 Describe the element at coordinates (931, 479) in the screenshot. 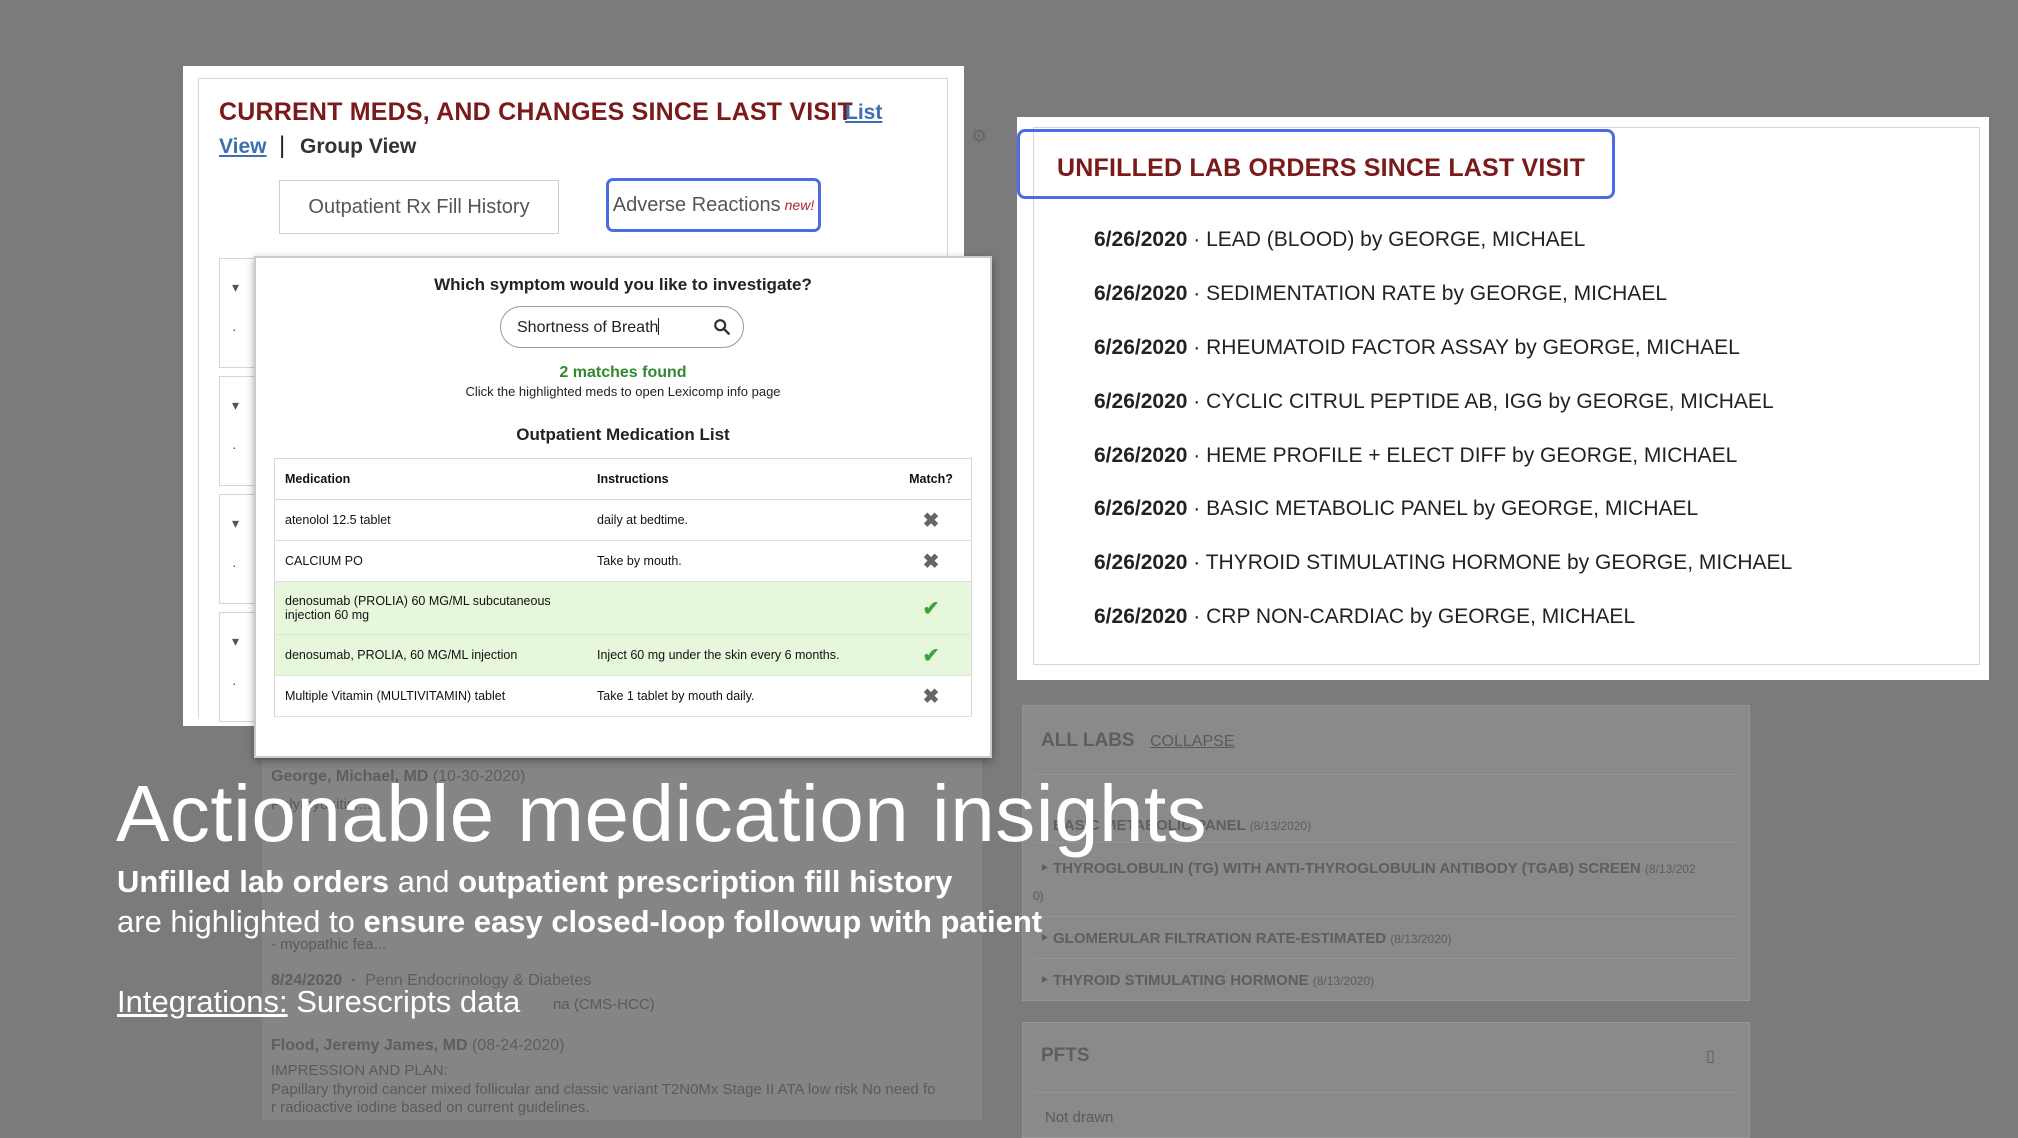

I see `column-header: Match?` at that location.